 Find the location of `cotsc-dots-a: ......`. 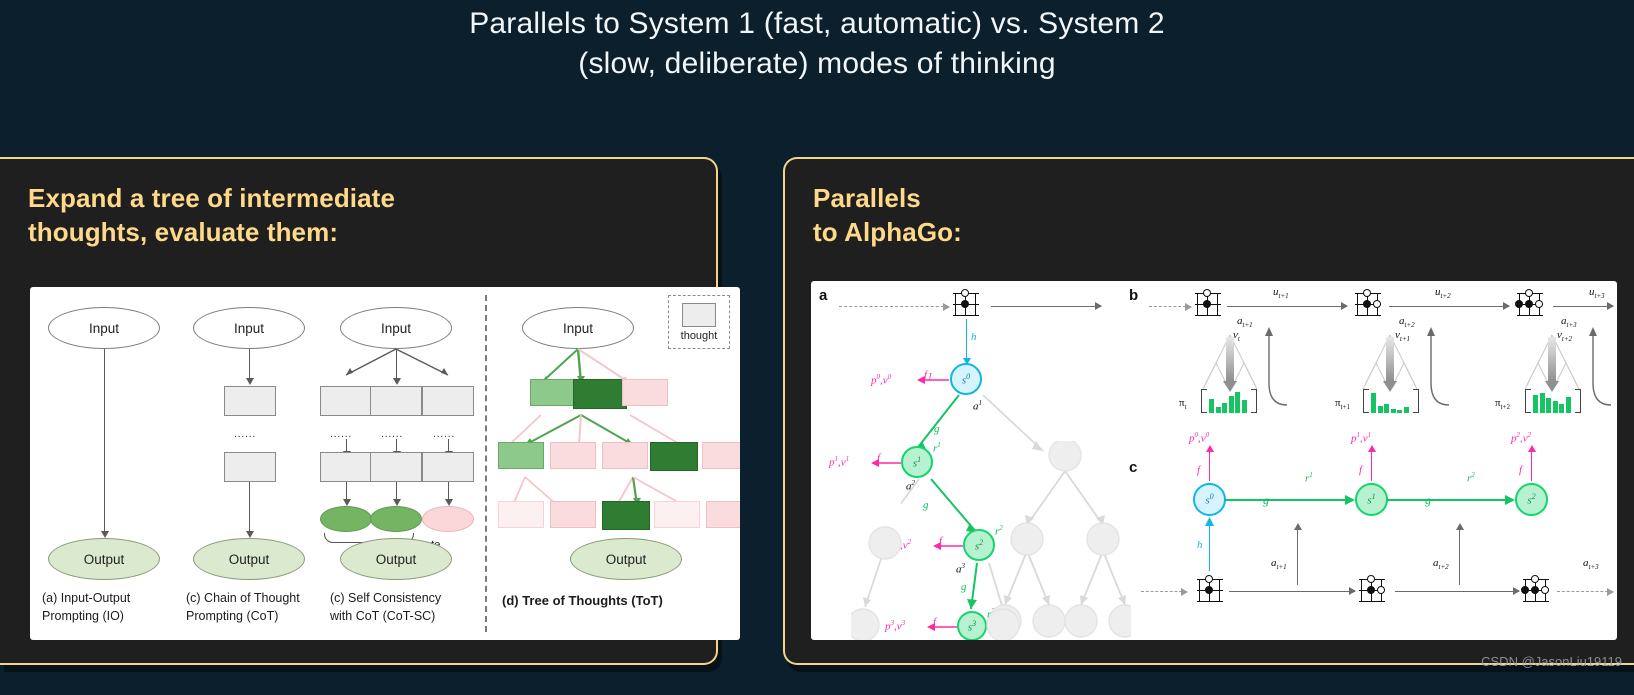

cotsc-dots-a: ...... is located at coordinates (341, 434).